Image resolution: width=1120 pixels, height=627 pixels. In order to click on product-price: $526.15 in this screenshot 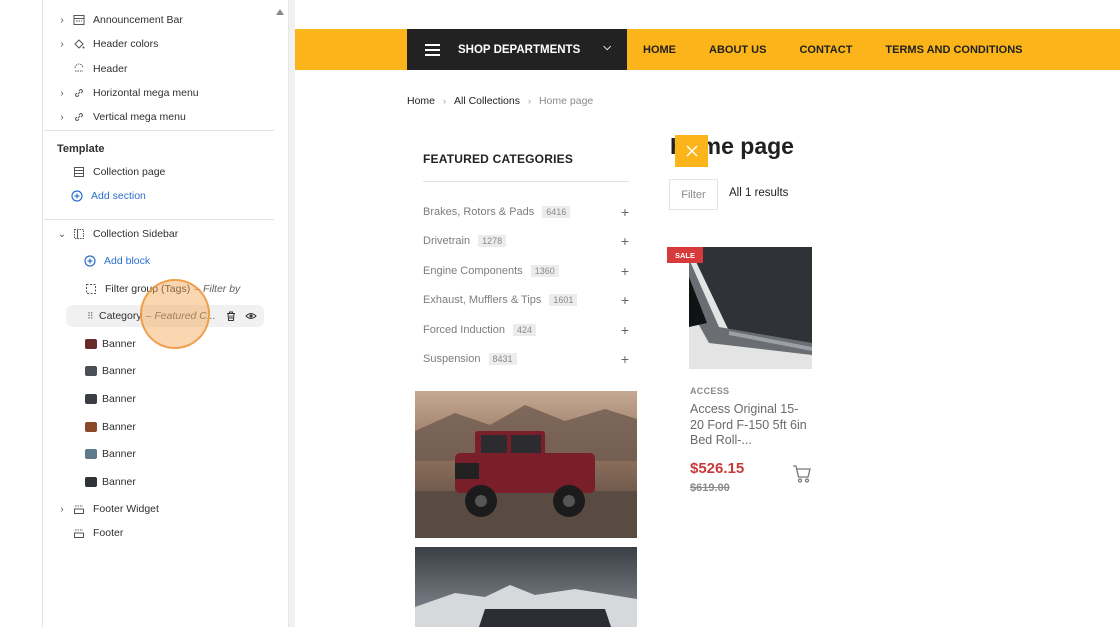, I will do `click(717, 468)`.